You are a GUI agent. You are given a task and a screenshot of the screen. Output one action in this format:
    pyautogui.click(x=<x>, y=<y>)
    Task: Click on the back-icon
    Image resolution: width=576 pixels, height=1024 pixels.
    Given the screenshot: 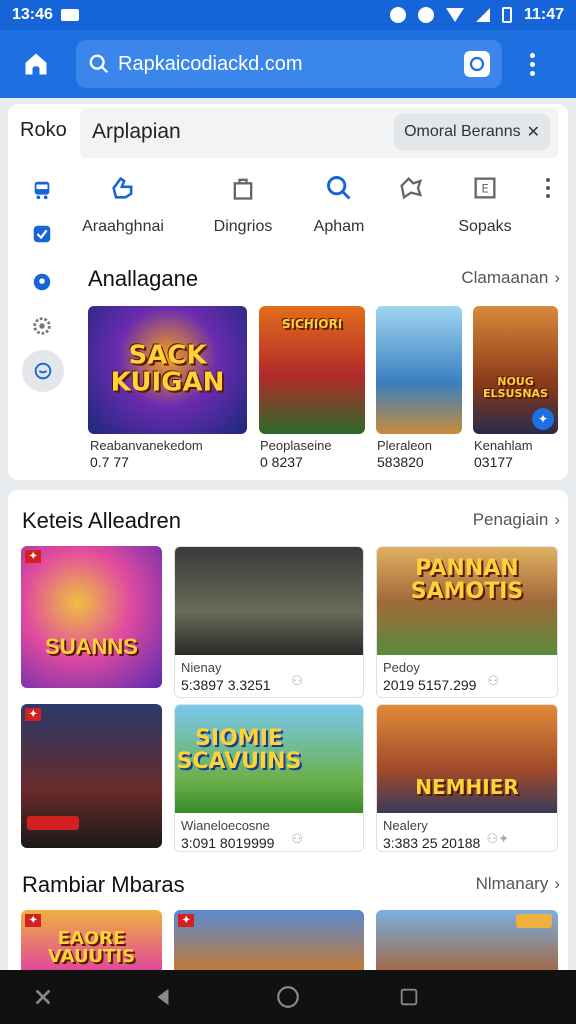 What is the action you would take?
    pyautogui.click(x=163, y=997)
    